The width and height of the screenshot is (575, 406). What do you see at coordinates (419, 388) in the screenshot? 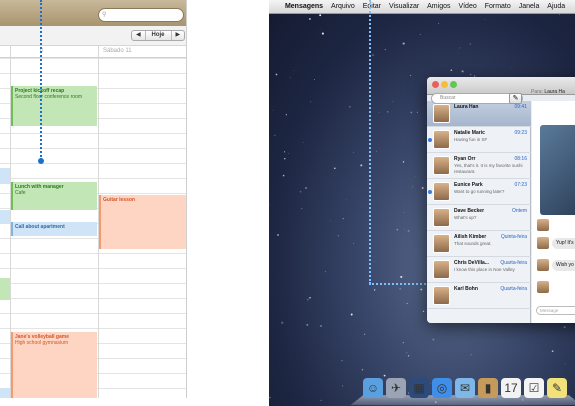
I see `mission-control-icon: ▦` at bounding box center [419, 388].